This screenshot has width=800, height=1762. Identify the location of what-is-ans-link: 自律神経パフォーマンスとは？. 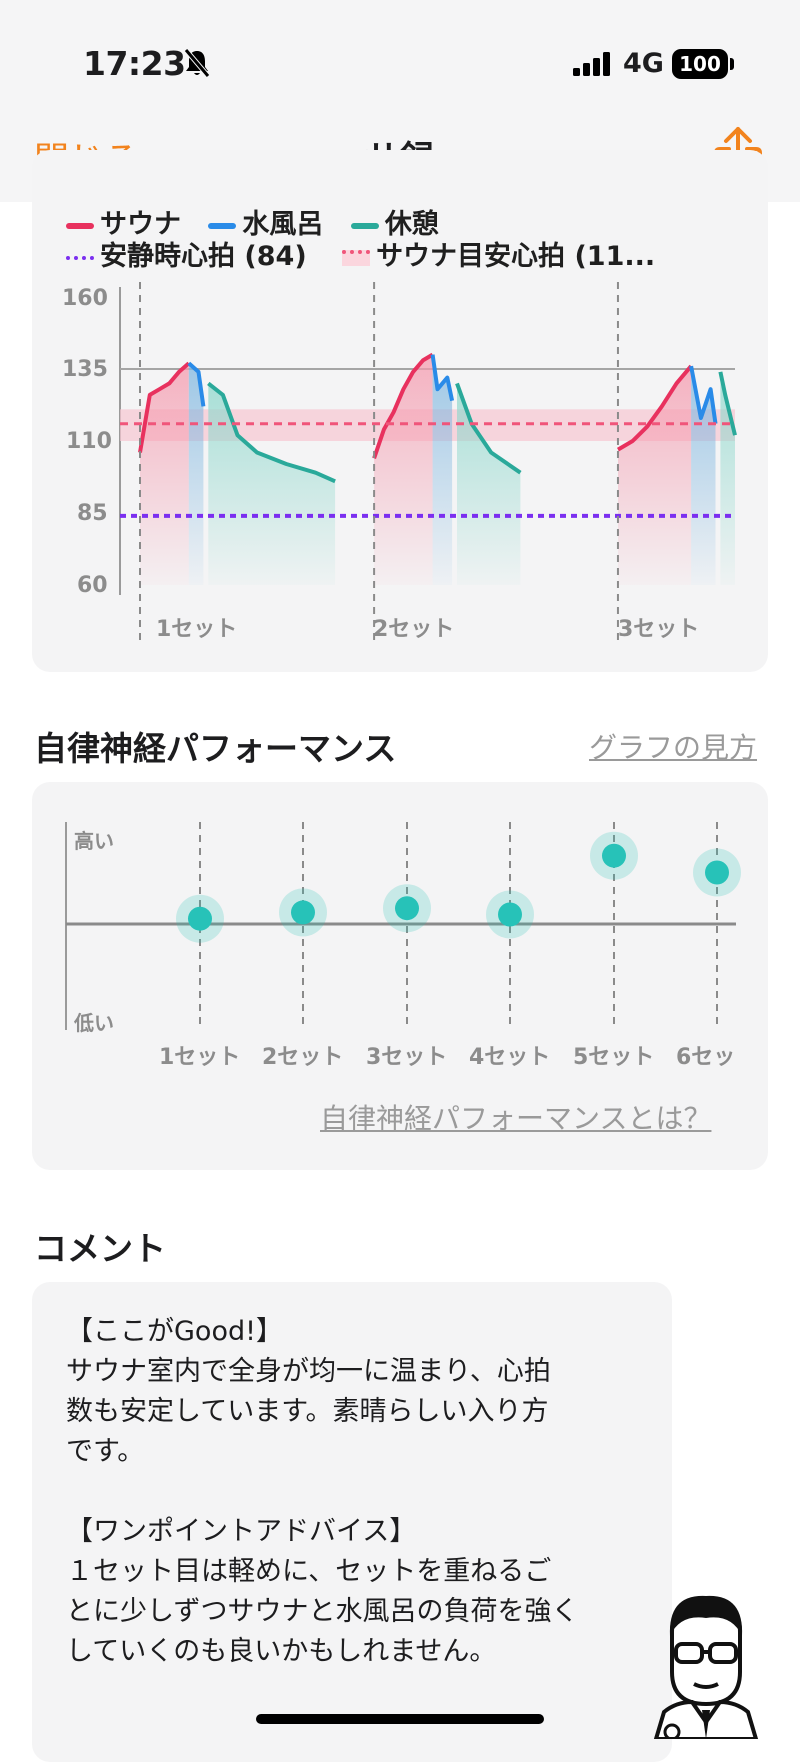
(515, 1117).